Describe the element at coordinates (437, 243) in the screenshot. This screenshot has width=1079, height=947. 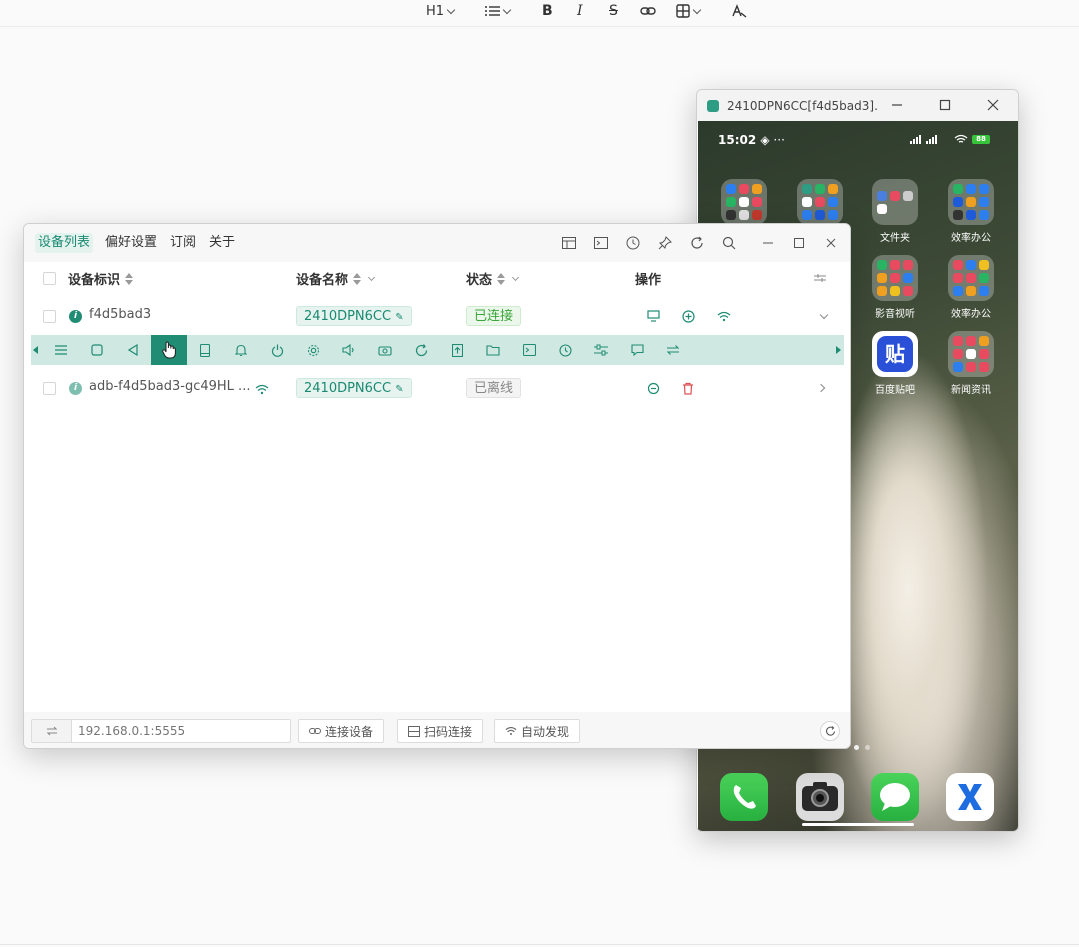
I see `main-titlebar: 设备列表 偏好设置 订阅 关于` at that location.